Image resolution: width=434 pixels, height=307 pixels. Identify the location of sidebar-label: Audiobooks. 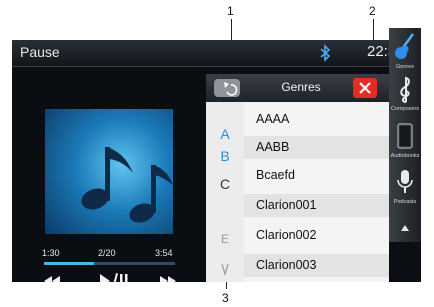
(405, 156).